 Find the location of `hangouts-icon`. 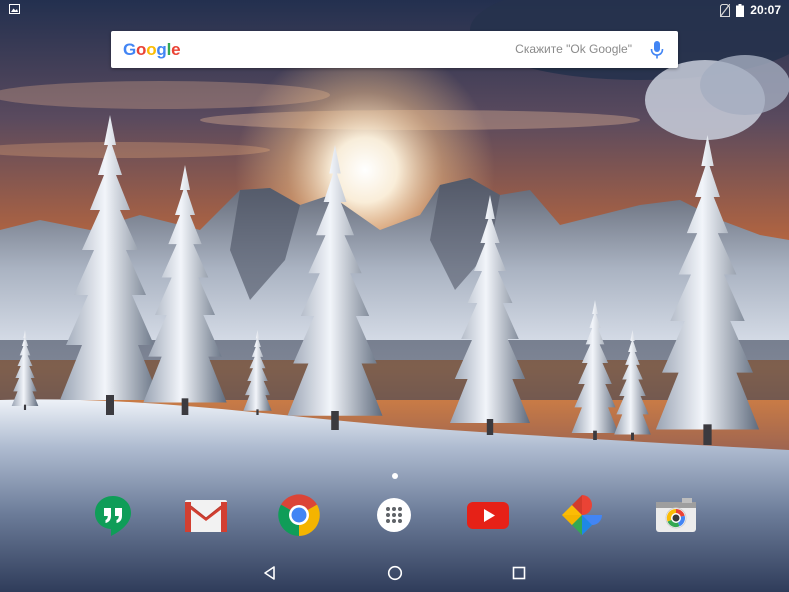

hangouts-icon is located at coordinates (113, 516).